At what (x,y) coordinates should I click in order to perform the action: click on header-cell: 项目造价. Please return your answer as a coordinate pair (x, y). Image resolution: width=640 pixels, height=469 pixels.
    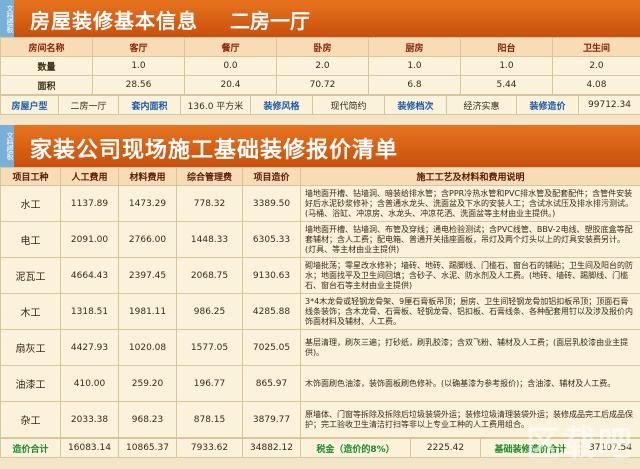
    Looking at the image, I should click on (271, 176).